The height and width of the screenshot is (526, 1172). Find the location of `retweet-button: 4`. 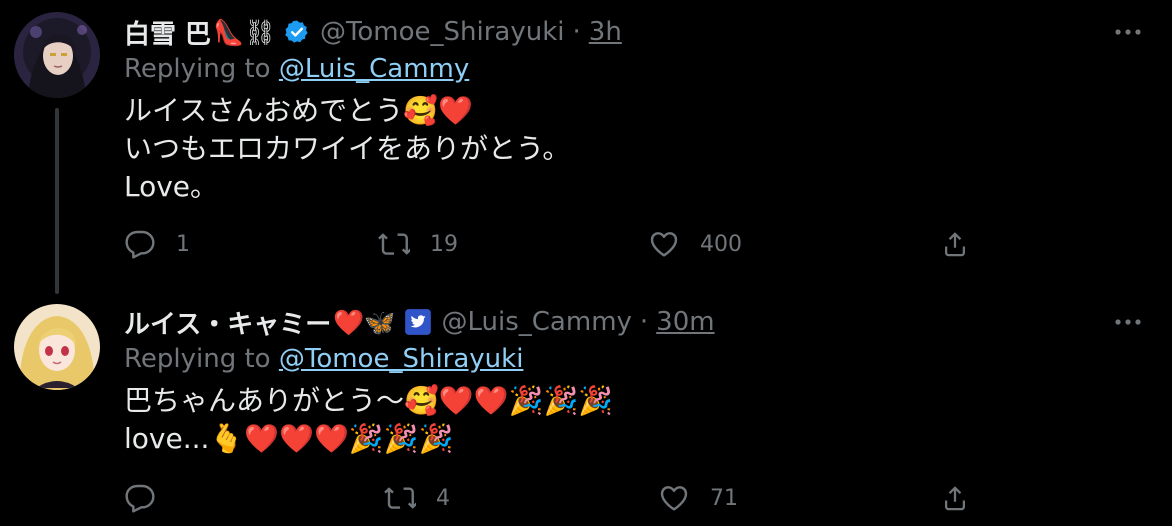

retweet-button: 4 is located at coordinates (416, 498).